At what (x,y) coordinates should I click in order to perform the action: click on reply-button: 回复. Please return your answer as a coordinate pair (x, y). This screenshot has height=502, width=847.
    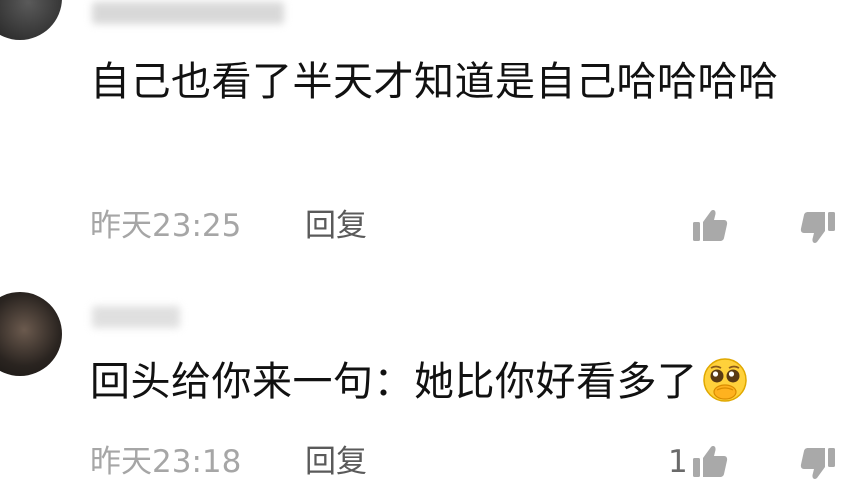
    Looking at the image, I should click on (336, 462).